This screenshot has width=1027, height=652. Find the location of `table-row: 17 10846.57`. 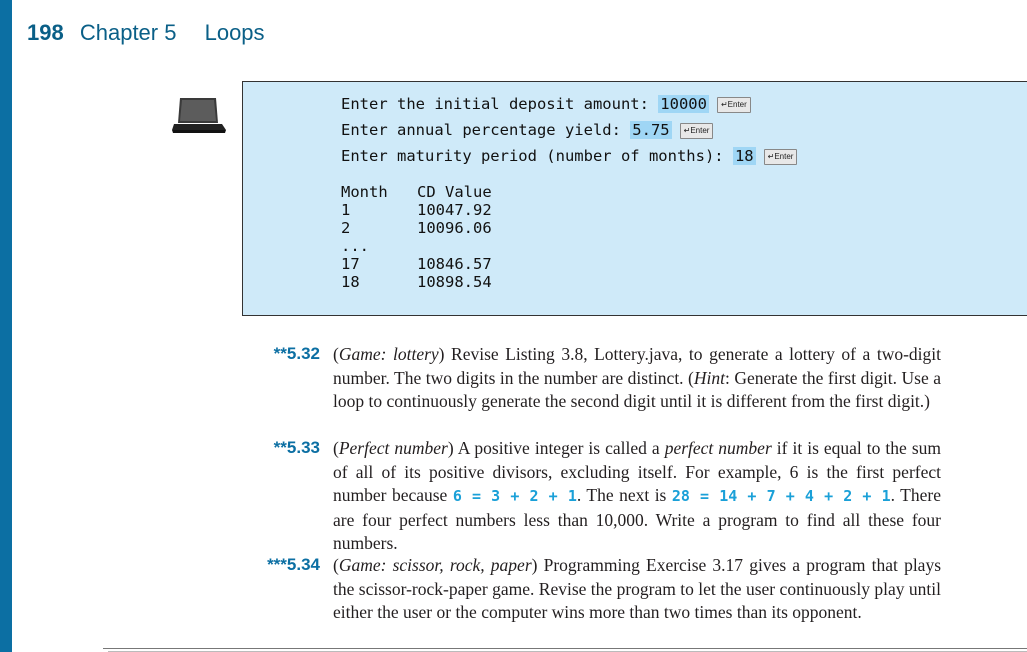

table-row: 17 10846.57 is located at coordinates (416, 264).